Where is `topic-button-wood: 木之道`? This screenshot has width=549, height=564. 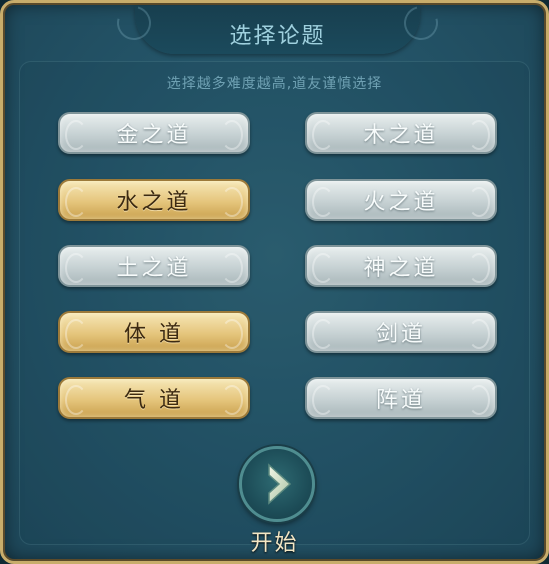
topic-button-wood: 木之道 is located at coordinates (401, 133).